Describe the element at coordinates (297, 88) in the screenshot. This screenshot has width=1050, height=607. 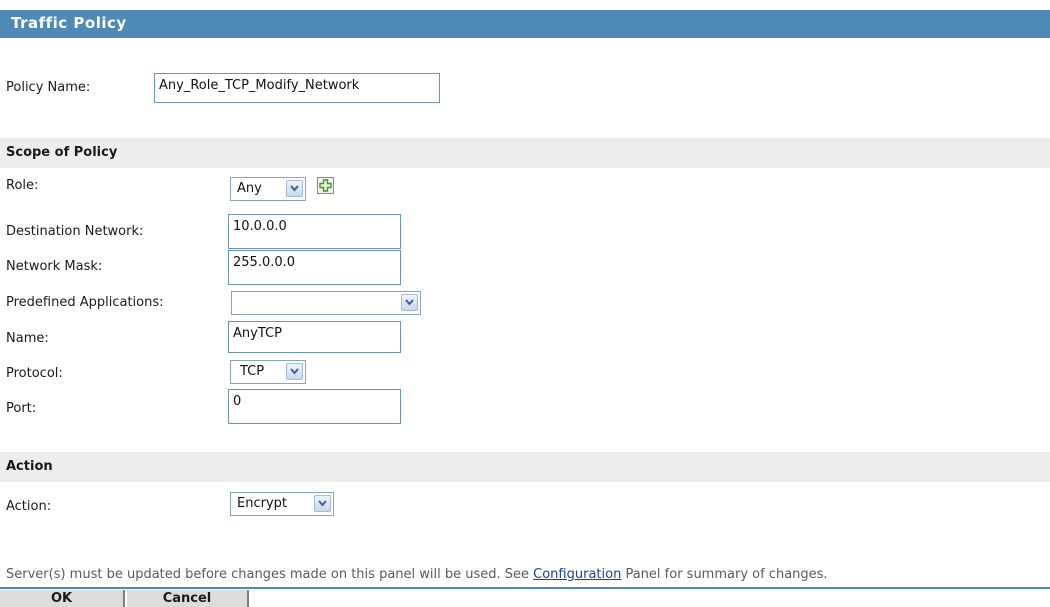
I see `policy-name-input: Any_Role_TCP_Modify_Network` at that location.